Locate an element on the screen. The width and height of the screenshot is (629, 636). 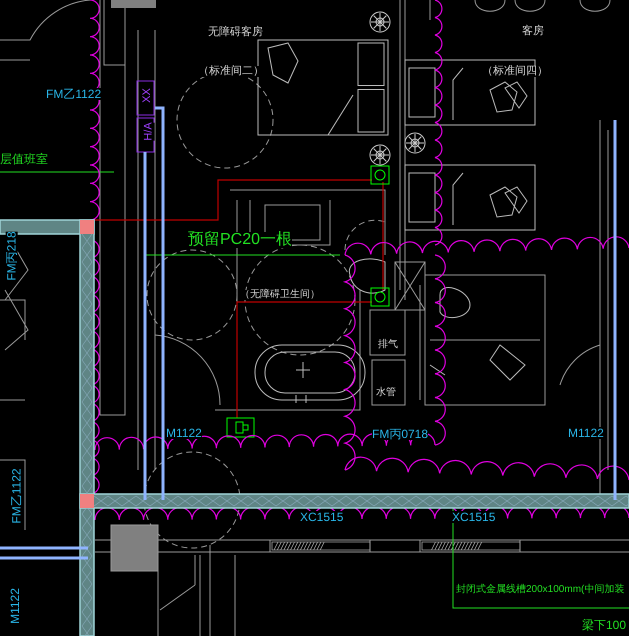
annotation-text: 封闭式金属线槽200x100mm(中间加装 is located at coordinates (540, 590).